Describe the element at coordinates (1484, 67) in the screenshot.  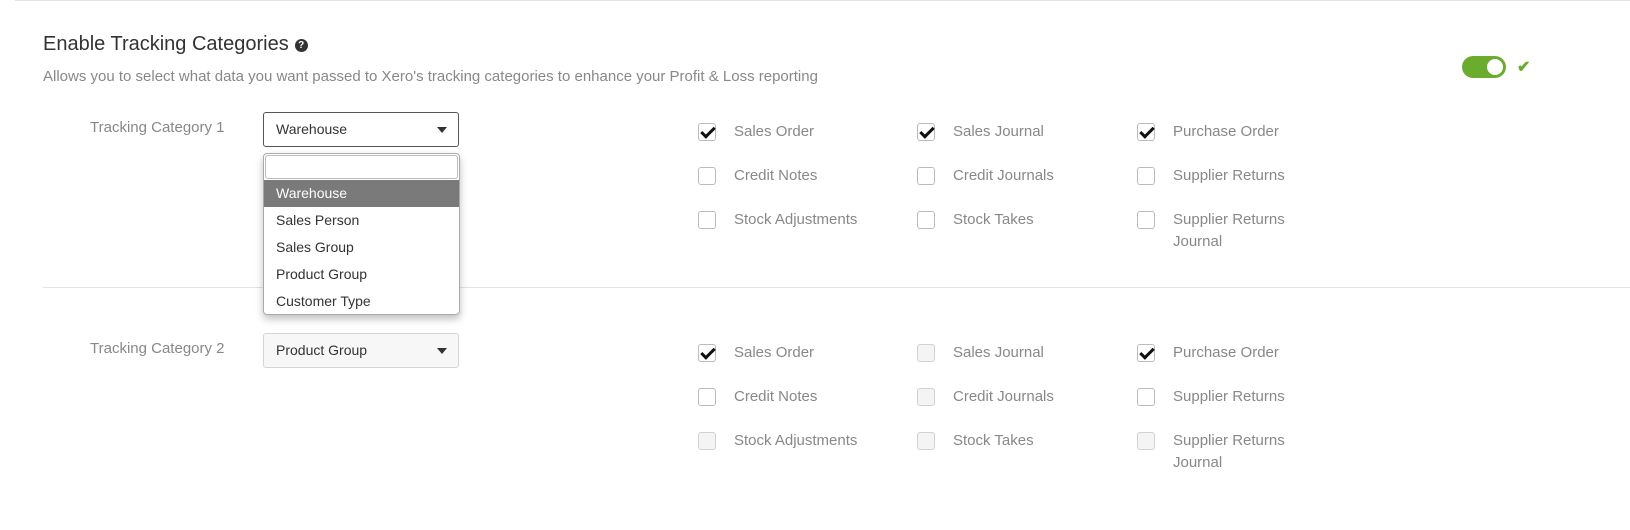
I see `enable-tracking-toggle` at that location.